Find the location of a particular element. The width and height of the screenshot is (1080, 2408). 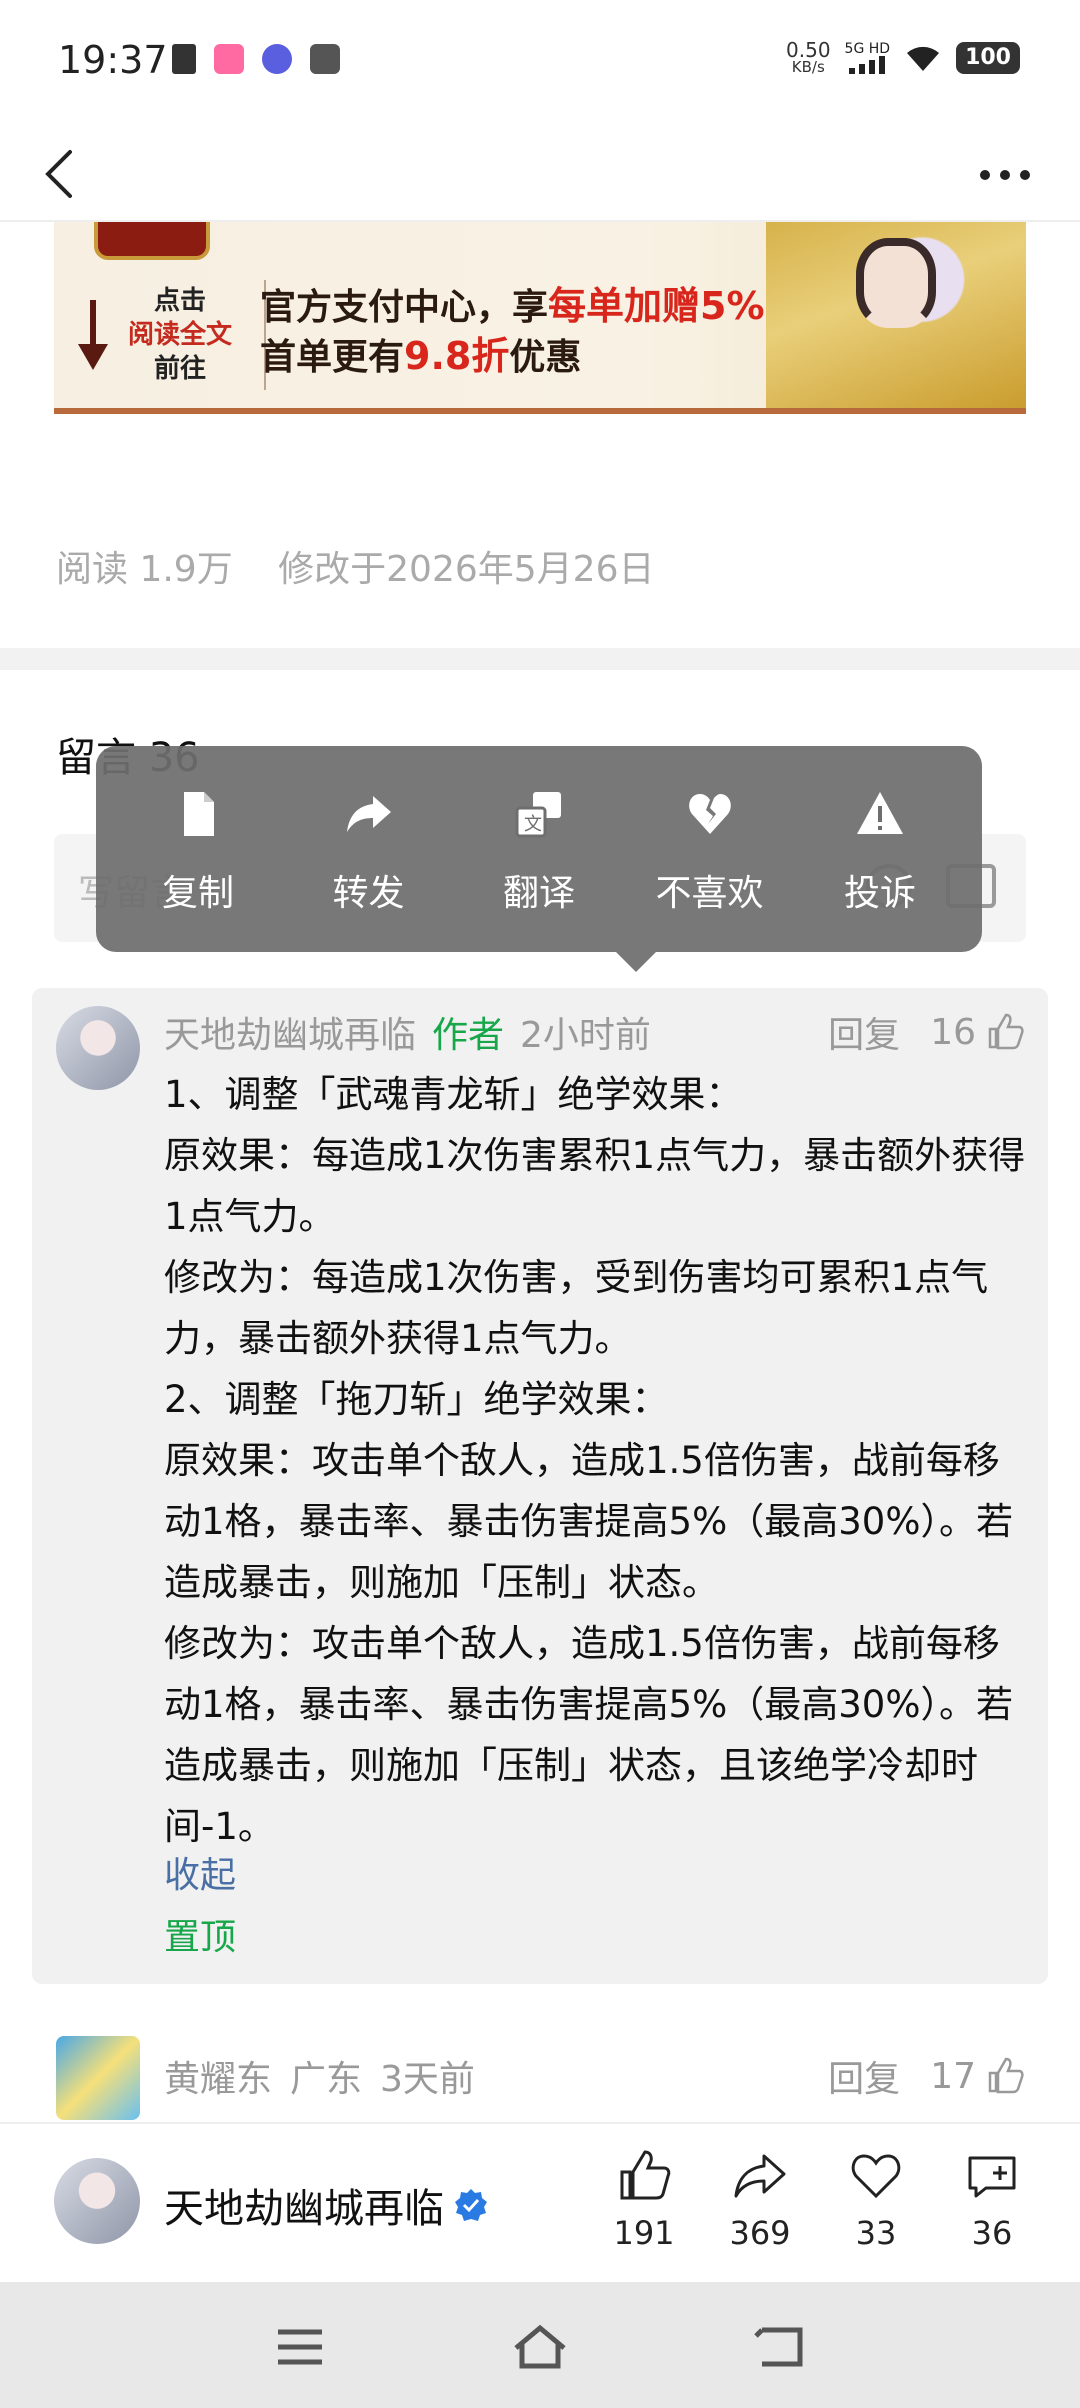

home-icon is located at coordinates (540, 2346).